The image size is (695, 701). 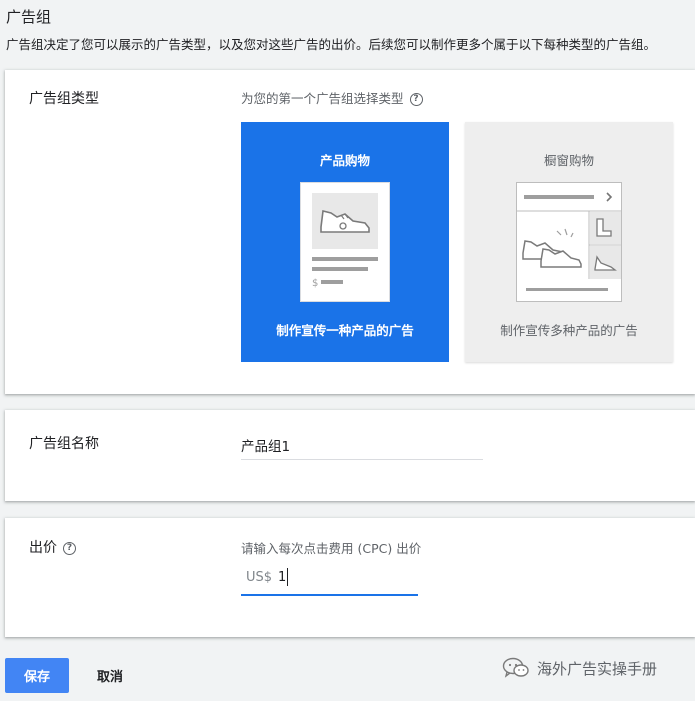 I want to click on ad-group-type-label: 广告组类型, so click(x=64, y=99).